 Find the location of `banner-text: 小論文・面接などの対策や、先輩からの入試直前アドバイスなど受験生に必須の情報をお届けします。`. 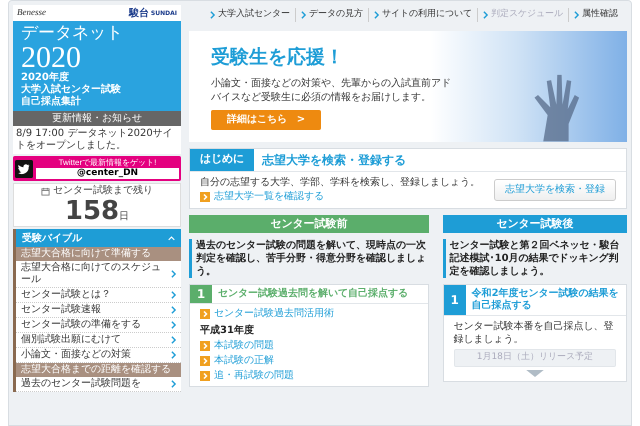

banner-text: 小論文・面接などの対策や、先輩からの入試直前アドバイスなど受験生に必須の情報をお届けします。 is located at coordinates (331, 90).